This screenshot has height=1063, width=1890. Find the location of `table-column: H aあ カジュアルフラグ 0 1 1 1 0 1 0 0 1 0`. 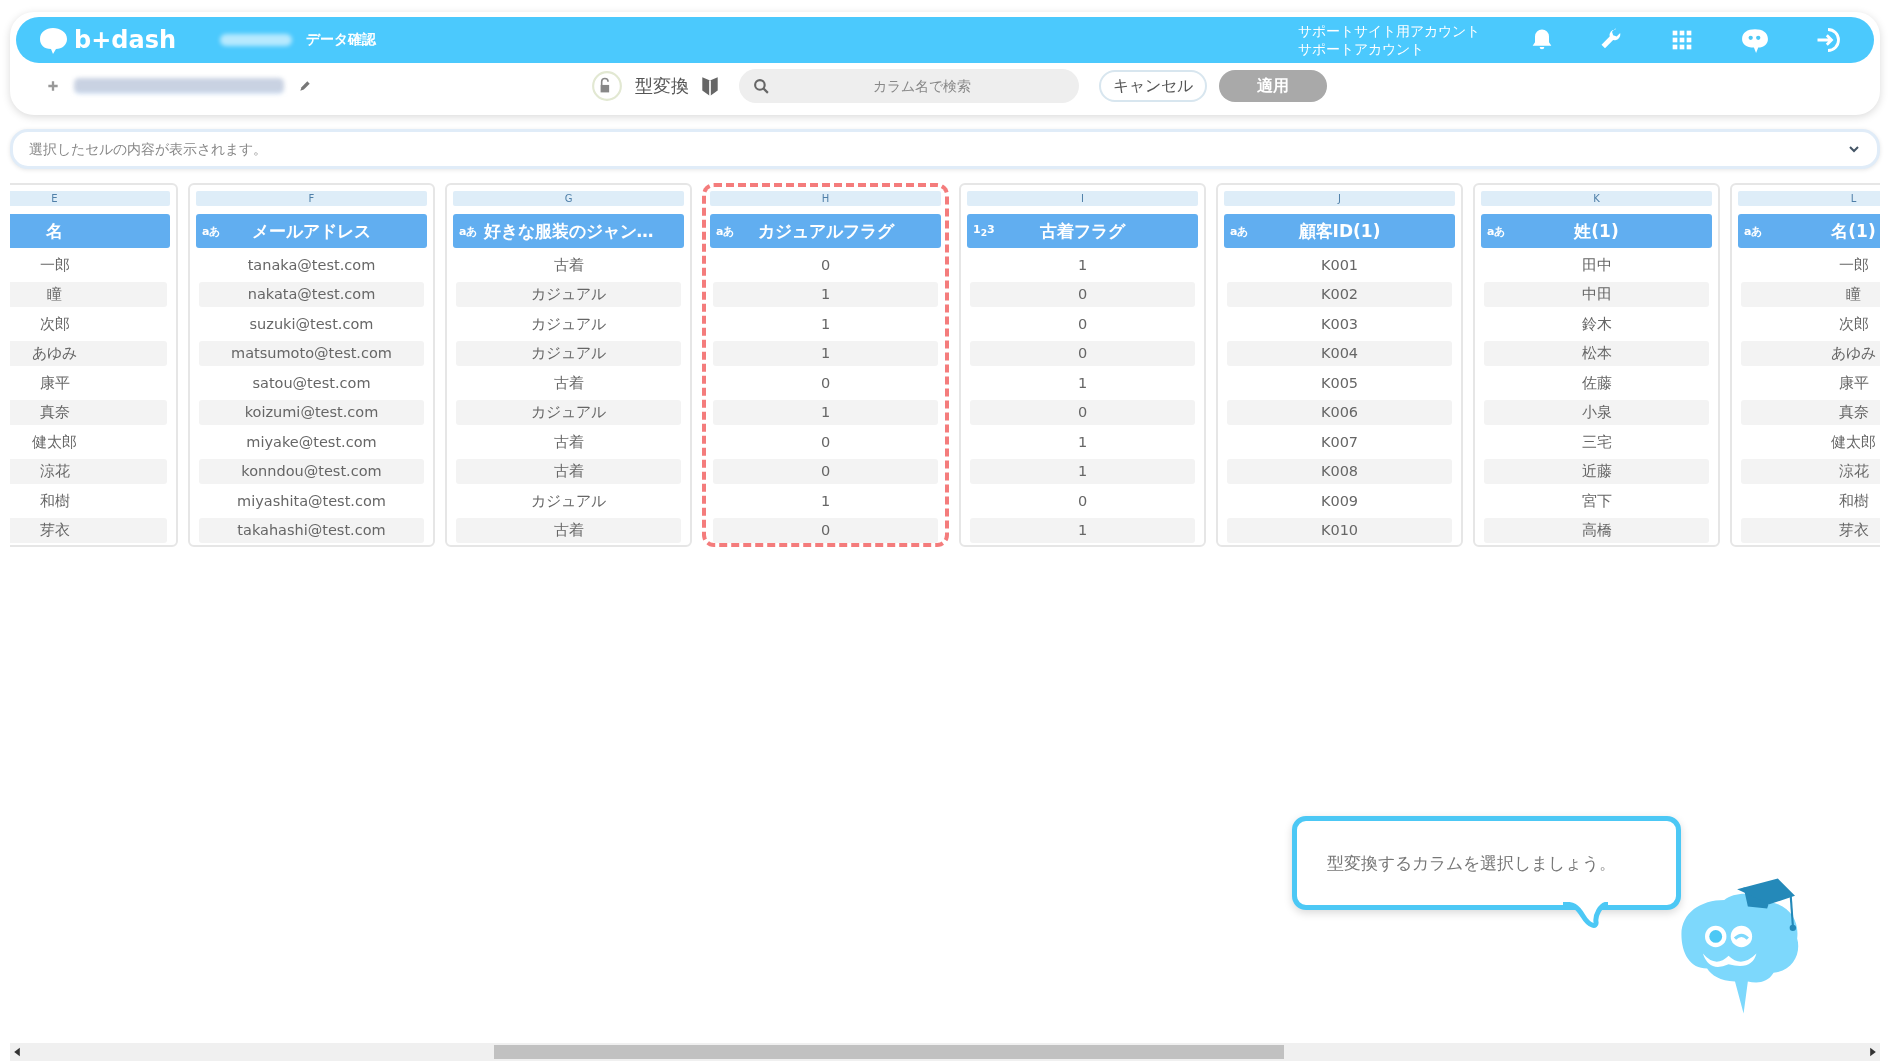

table-column: H aあ カジュアルフラグ 0 1 1 1 0 1 0 0 1 0 is located at coordinates (825, 365).